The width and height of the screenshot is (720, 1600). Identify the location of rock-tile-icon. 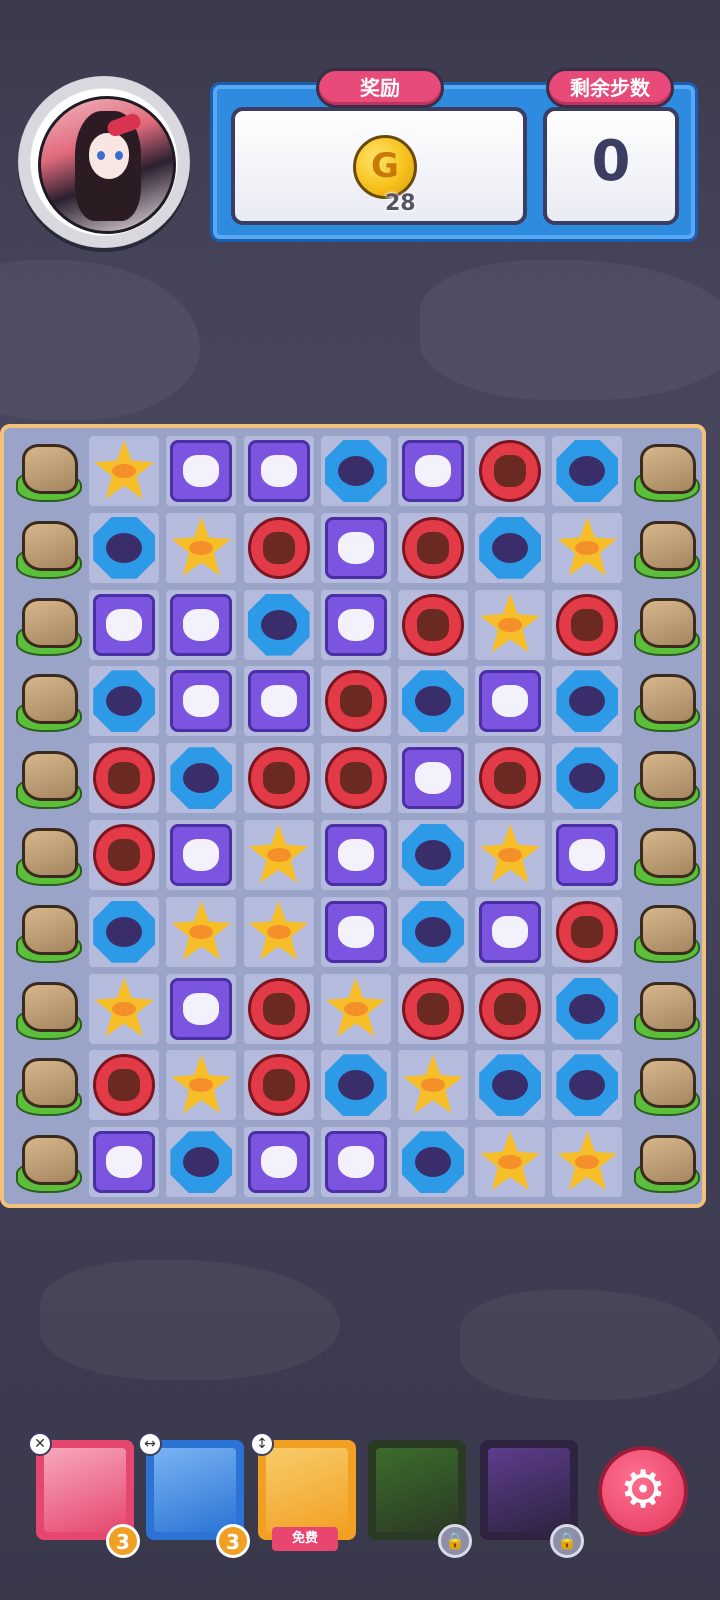
(49, 778).